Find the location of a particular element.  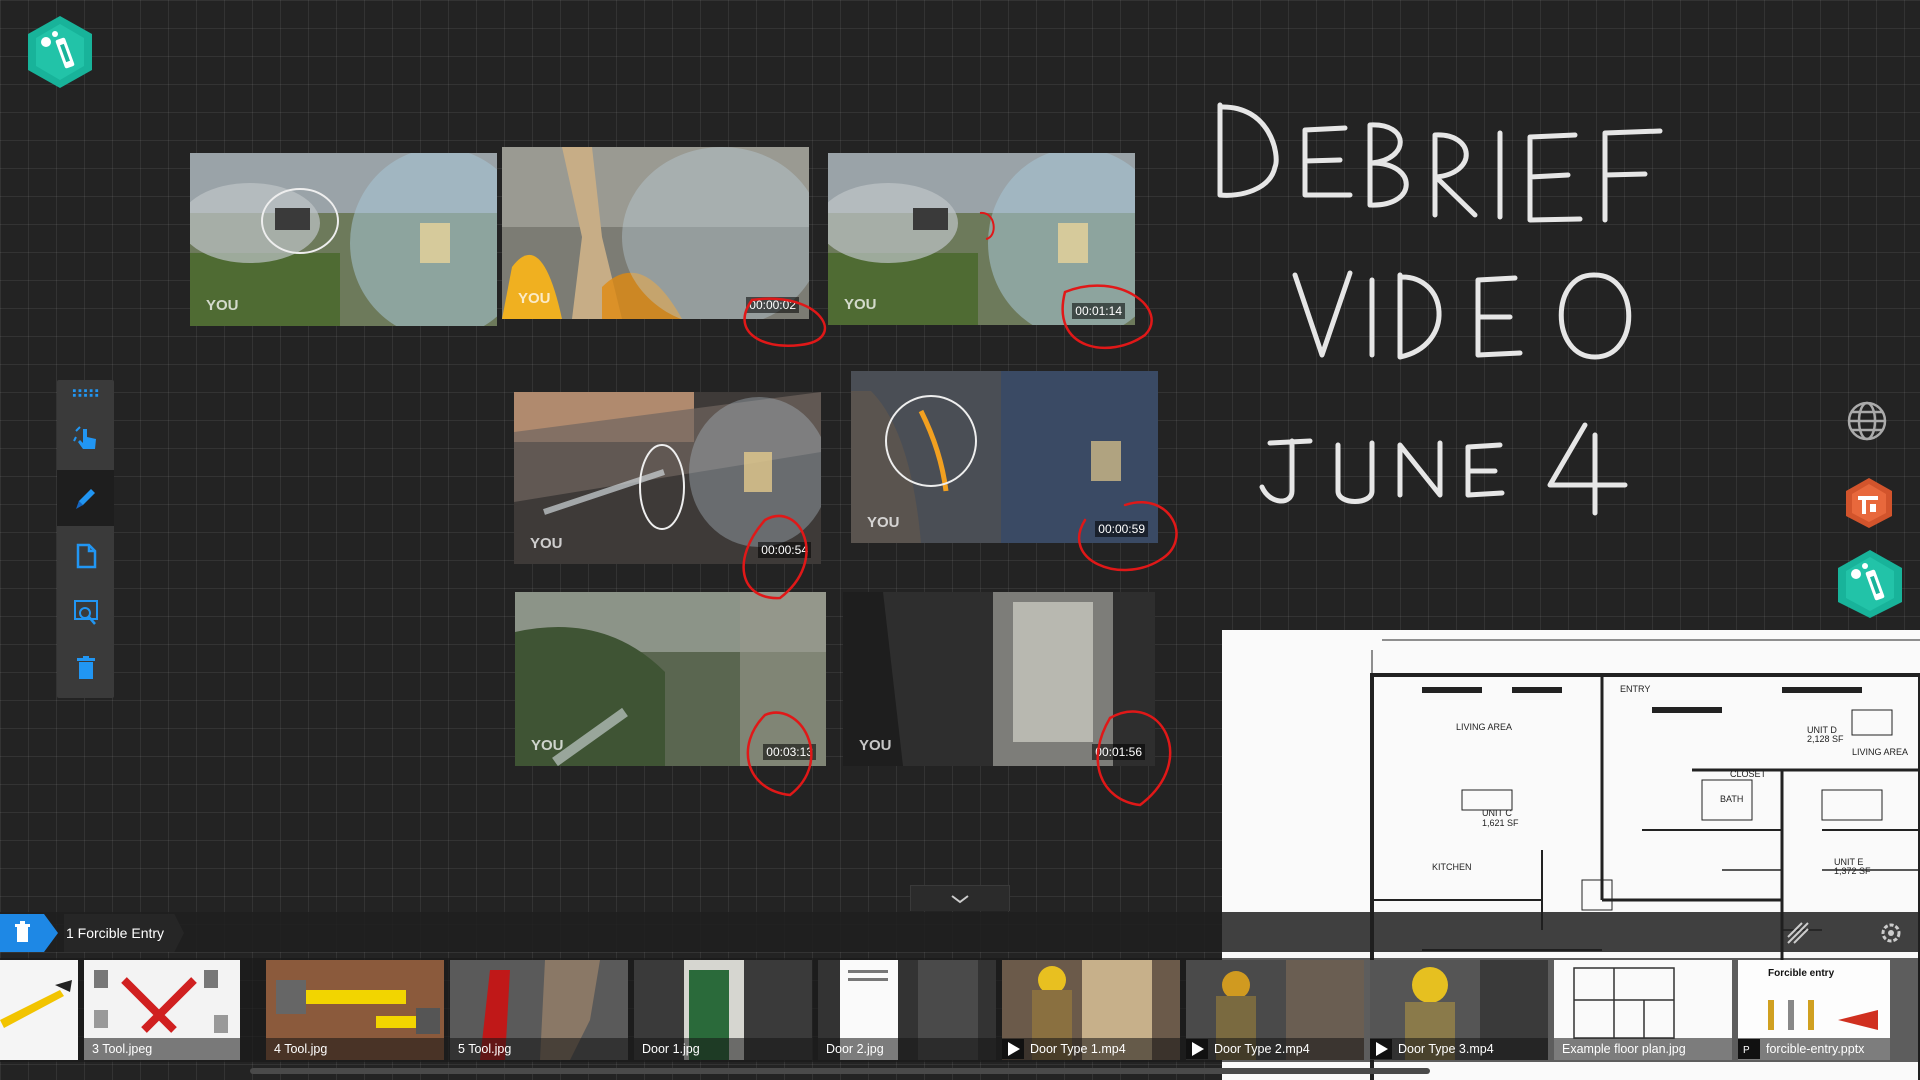

video-tile-3: YOU 00:01:14 is located at coordinates (981, 239).